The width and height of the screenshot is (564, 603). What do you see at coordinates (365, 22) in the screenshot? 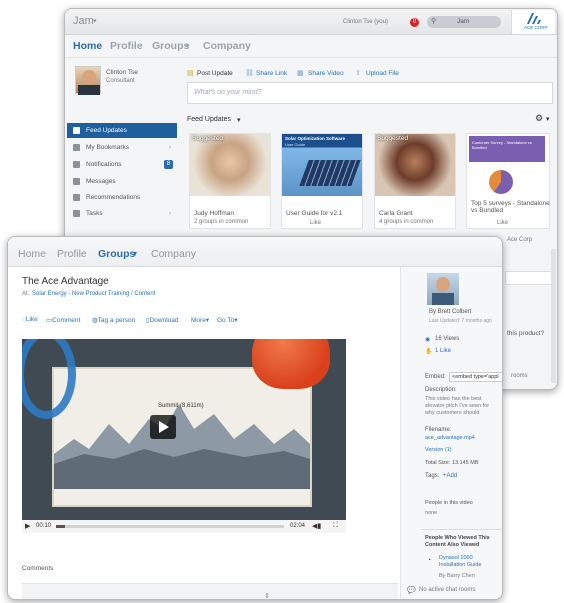
I see `user-menu: Clinton Tse (you)` at bounding box center [365, 22].